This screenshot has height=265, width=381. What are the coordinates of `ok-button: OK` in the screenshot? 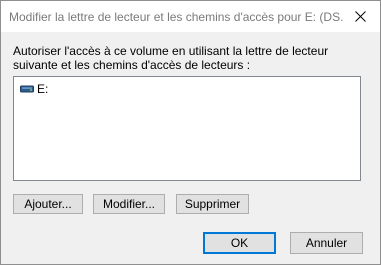 It's located at (239, 243).